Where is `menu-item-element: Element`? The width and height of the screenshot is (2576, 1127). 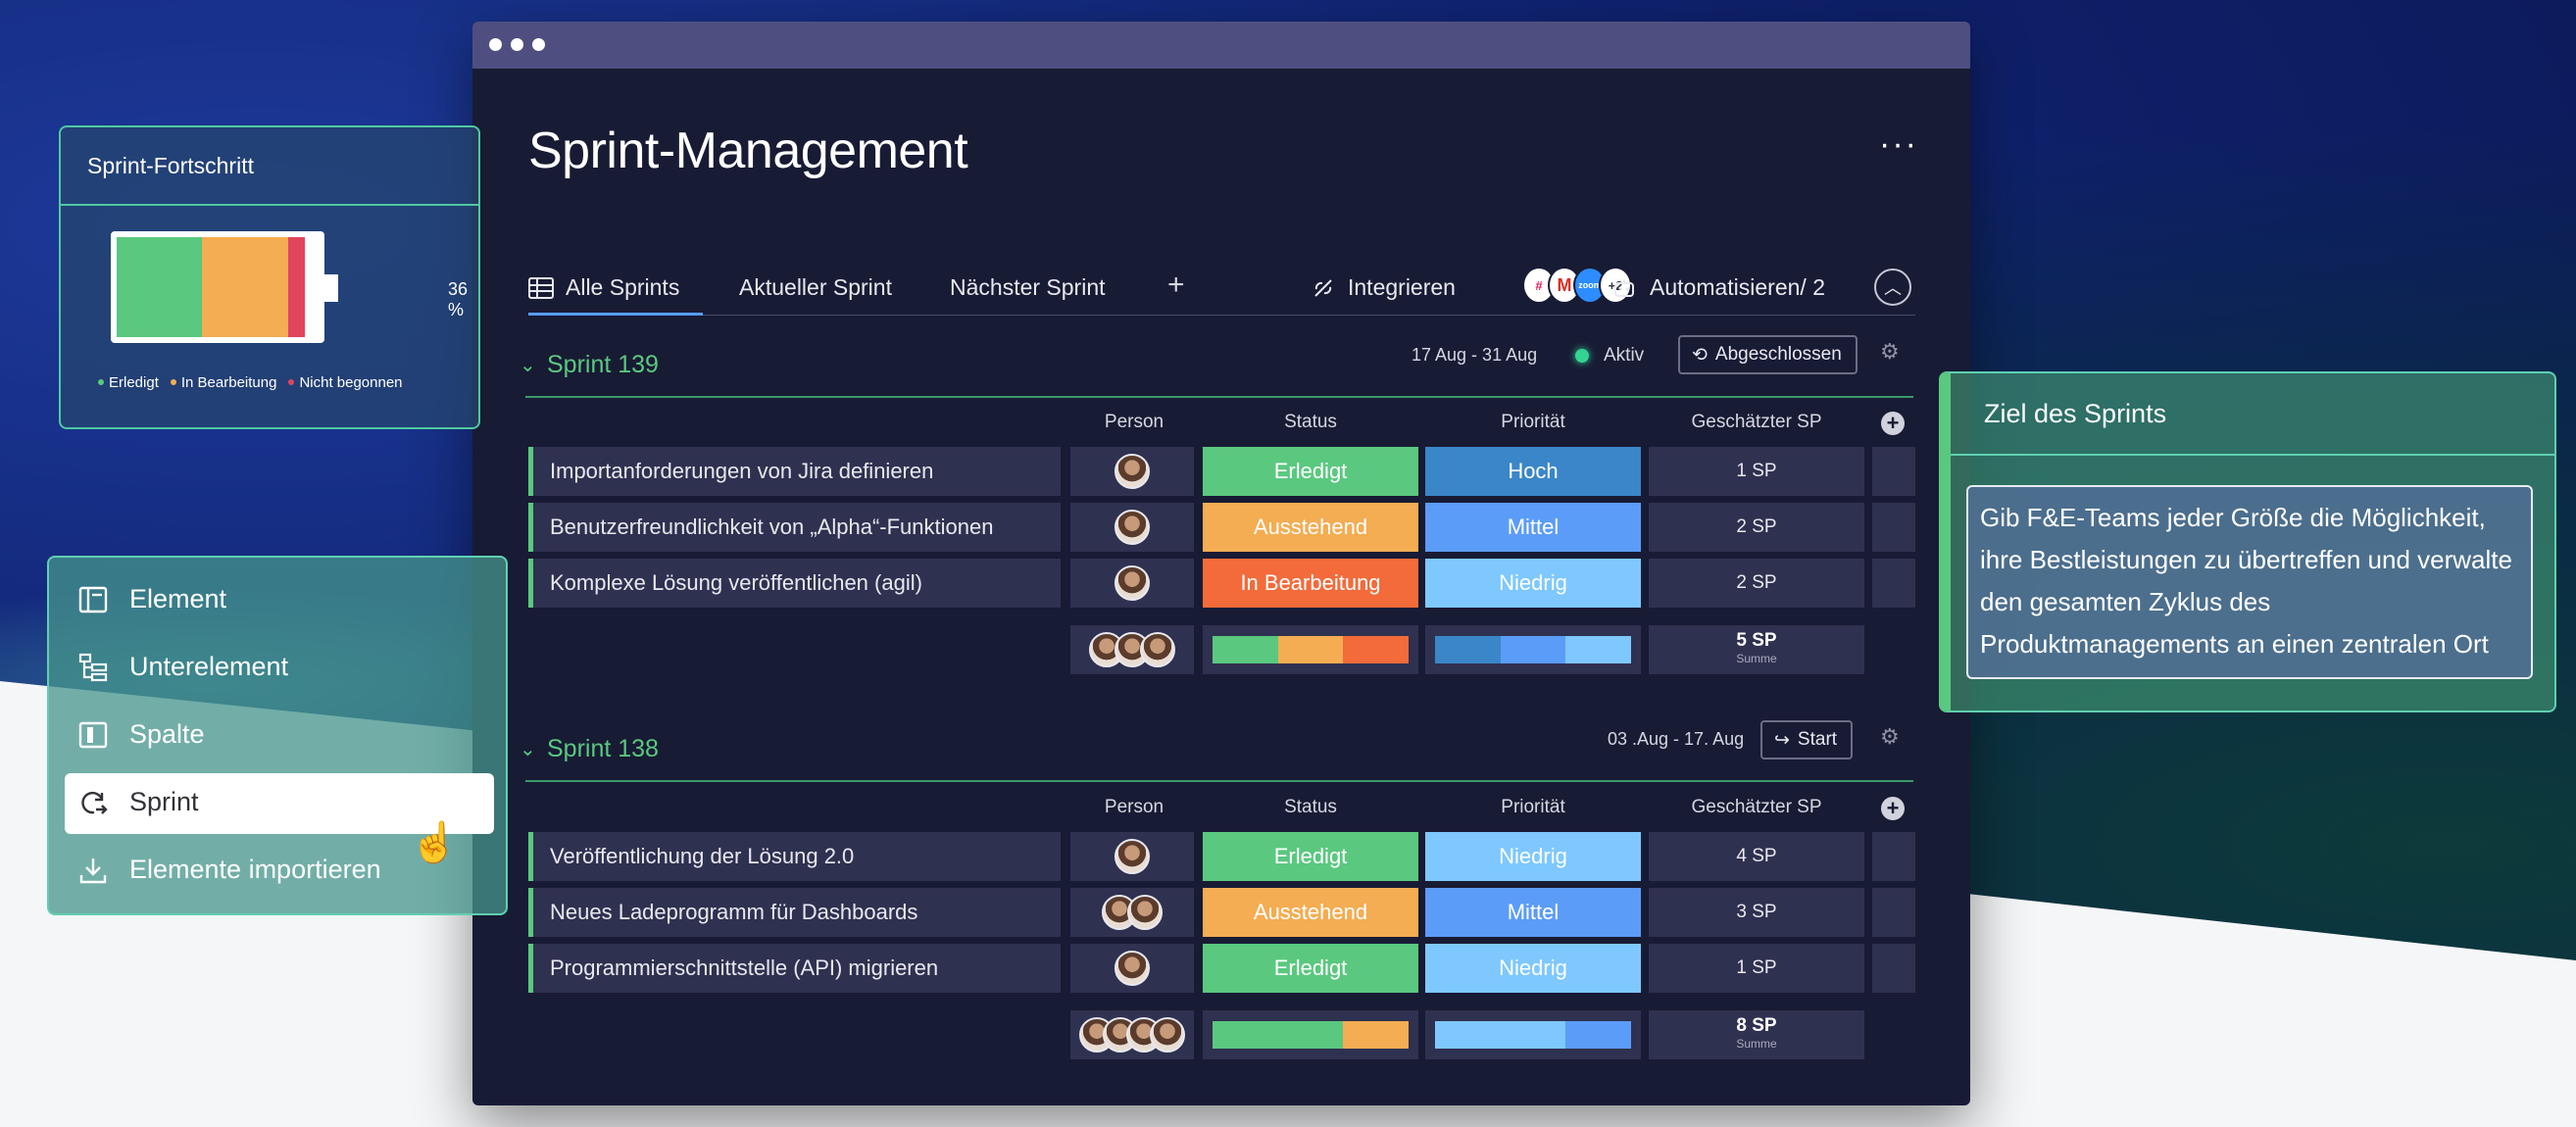
menu-item-element: Element is located at coordinates (152, 599).